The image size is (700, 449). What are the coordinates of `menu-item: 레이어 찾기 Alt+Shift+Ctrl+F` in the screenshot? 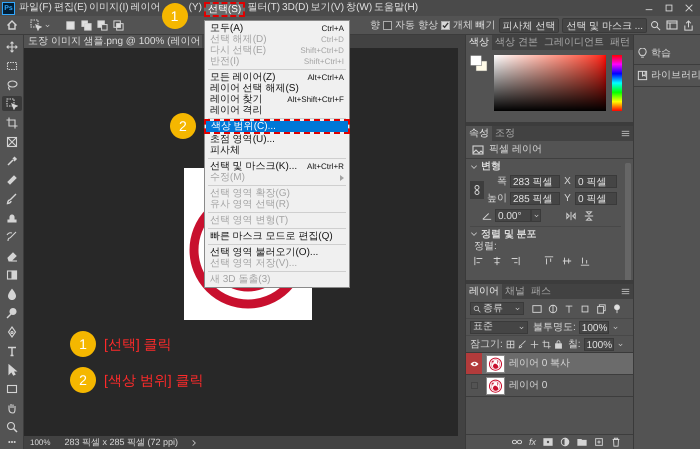 It's located at (276, 99).